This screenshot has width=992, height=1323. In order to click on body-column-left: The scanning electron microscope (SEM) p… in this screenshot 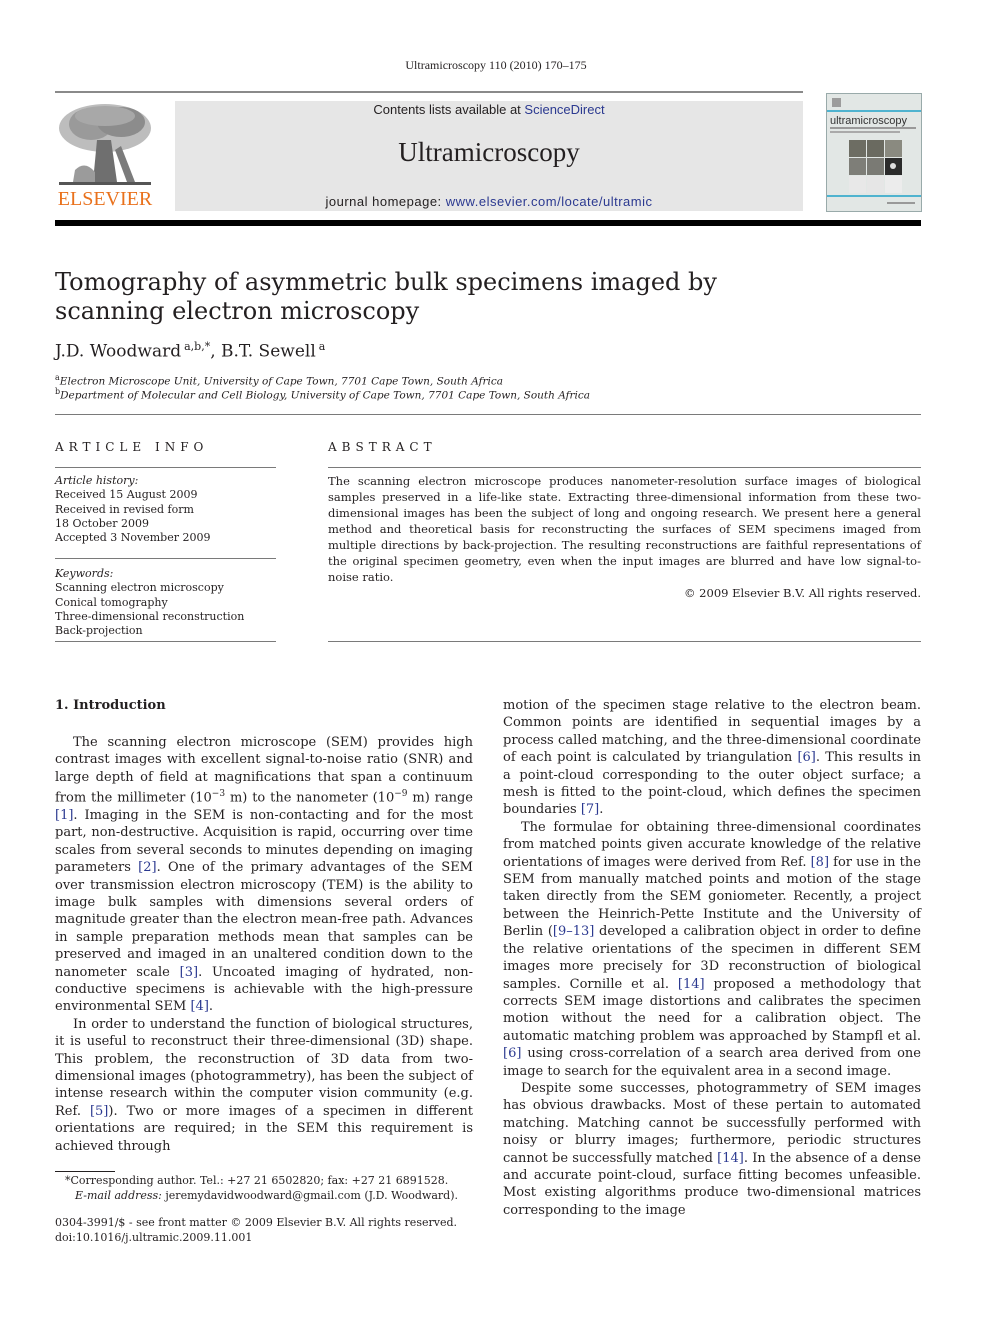, I will do `click(264, 944)`.